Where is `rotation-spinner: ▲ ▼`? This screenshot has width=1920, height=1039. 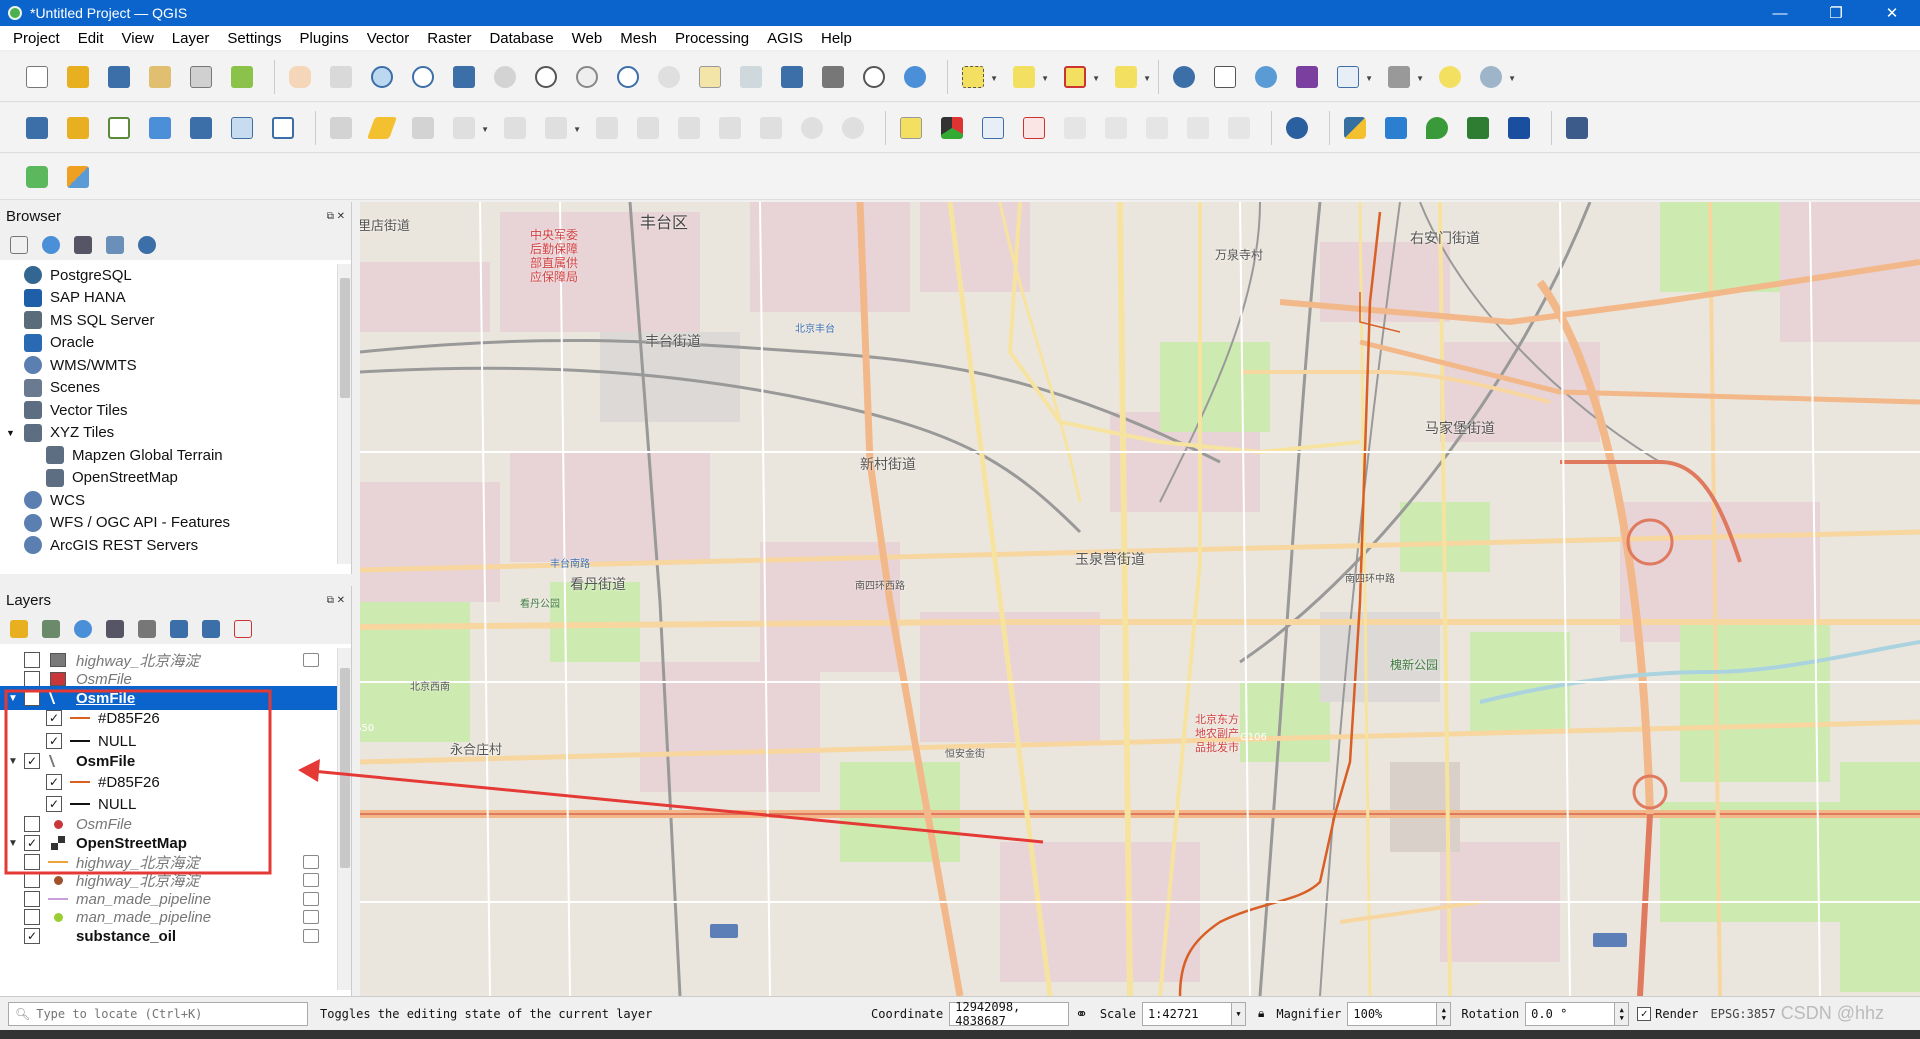 rotation-spinner: ▲ ▼ is located at coordinates (1622, 1013).